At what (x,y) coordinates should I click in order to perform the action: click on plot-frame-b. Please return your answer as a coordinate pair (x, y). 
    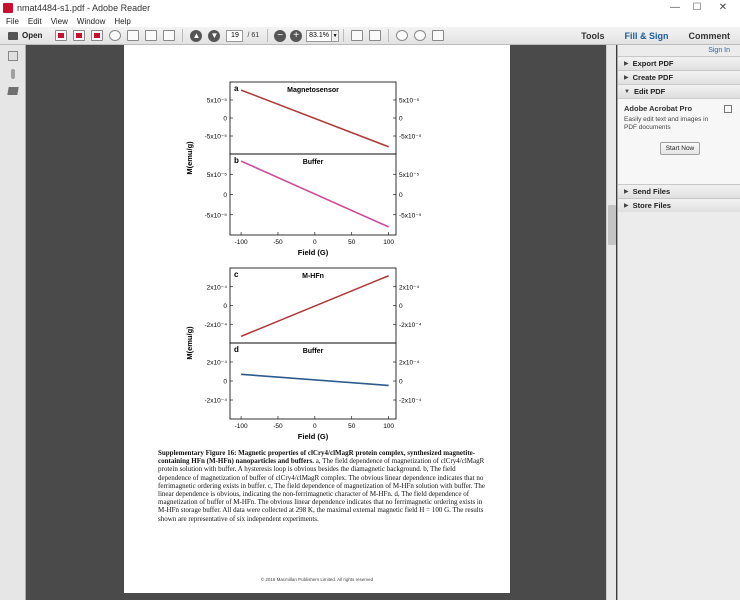
    Looking at the image, I should click on (313, 194).